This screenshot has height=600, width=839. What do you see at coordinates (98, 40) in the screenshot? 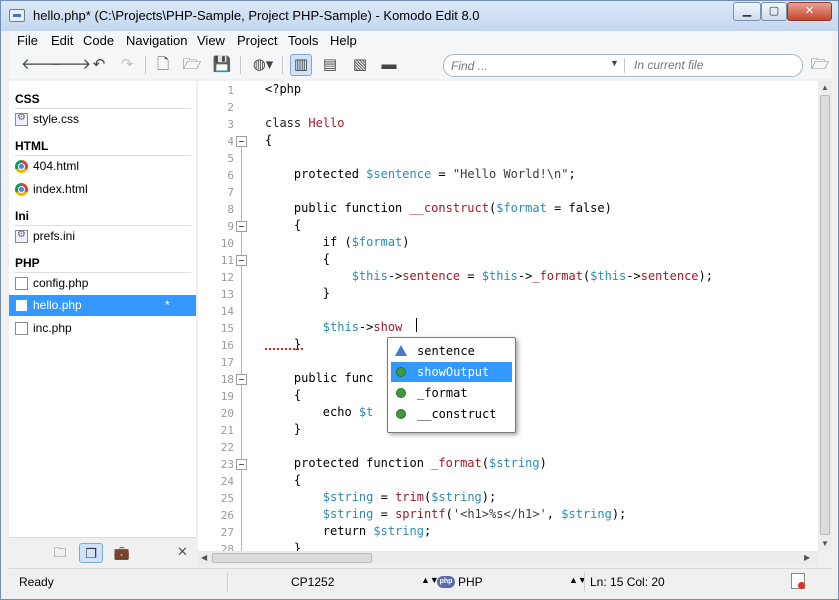
I see `menu-code: Code` at bounding box center [98, 40].